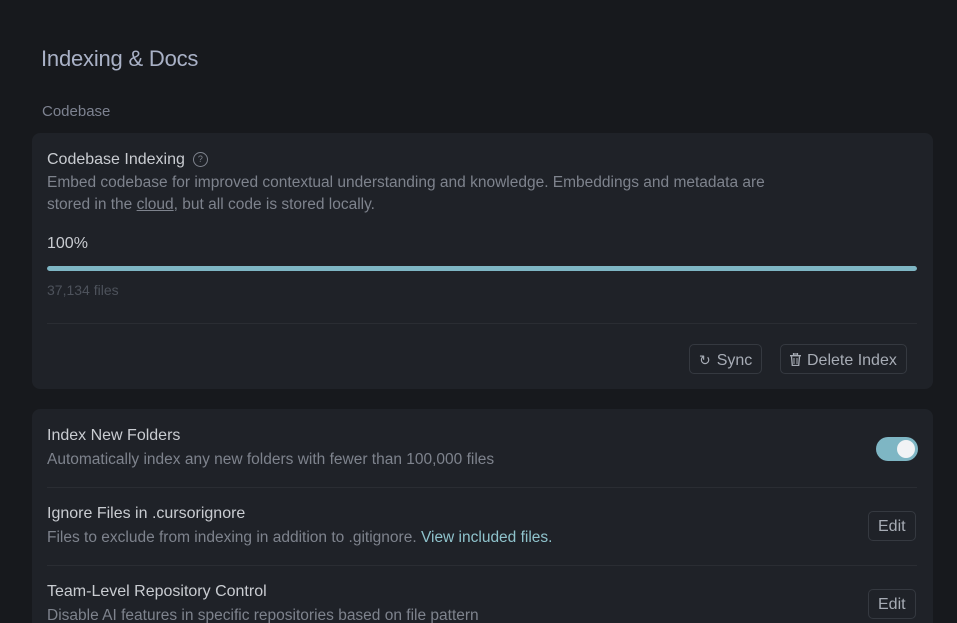 The image size is (957, 623). I want to click on page-title: Indexing & Docs, so click(120, 58).